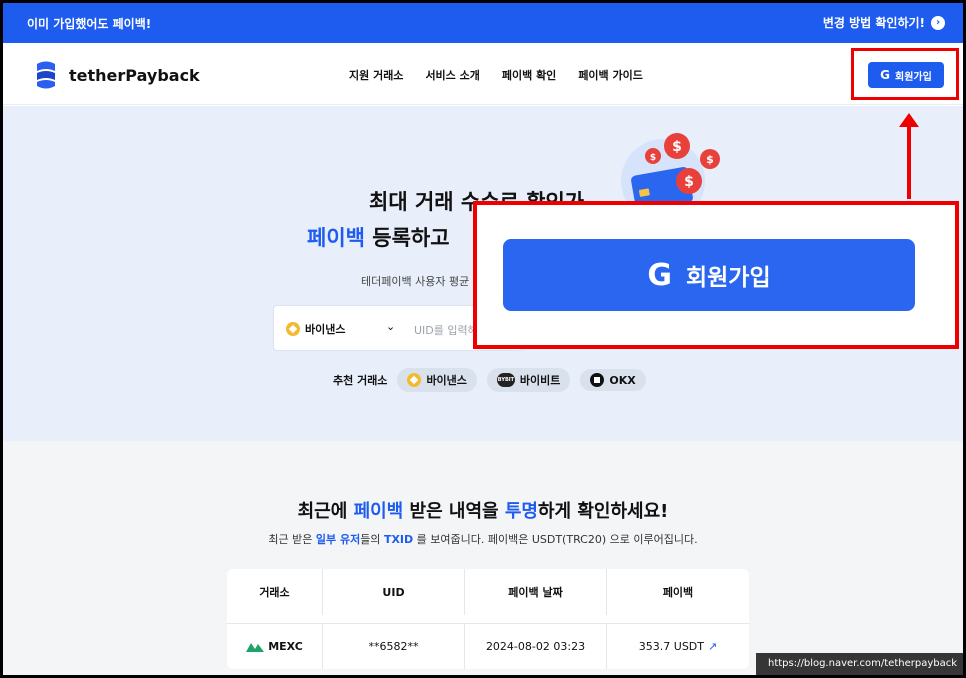 This screenshot has width=966, height=678. I want to click on exchange-selected-label: 바이낸스, so click(325, 329).